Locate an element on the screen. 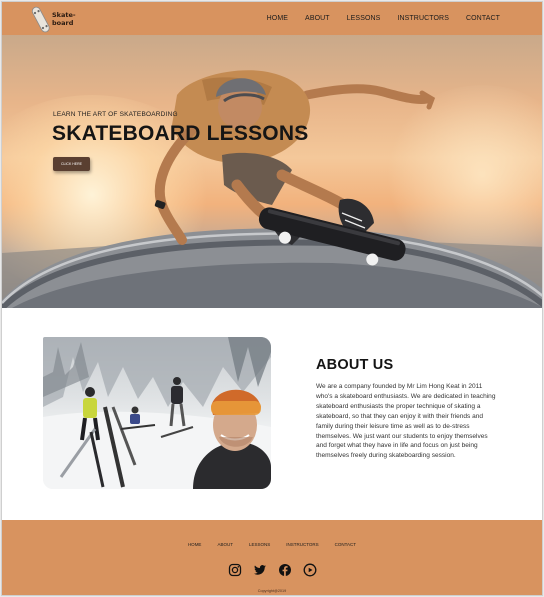 This screenshot has height=597, width=544. nav-contact: CONTACT is located at coordinates (483, 18).